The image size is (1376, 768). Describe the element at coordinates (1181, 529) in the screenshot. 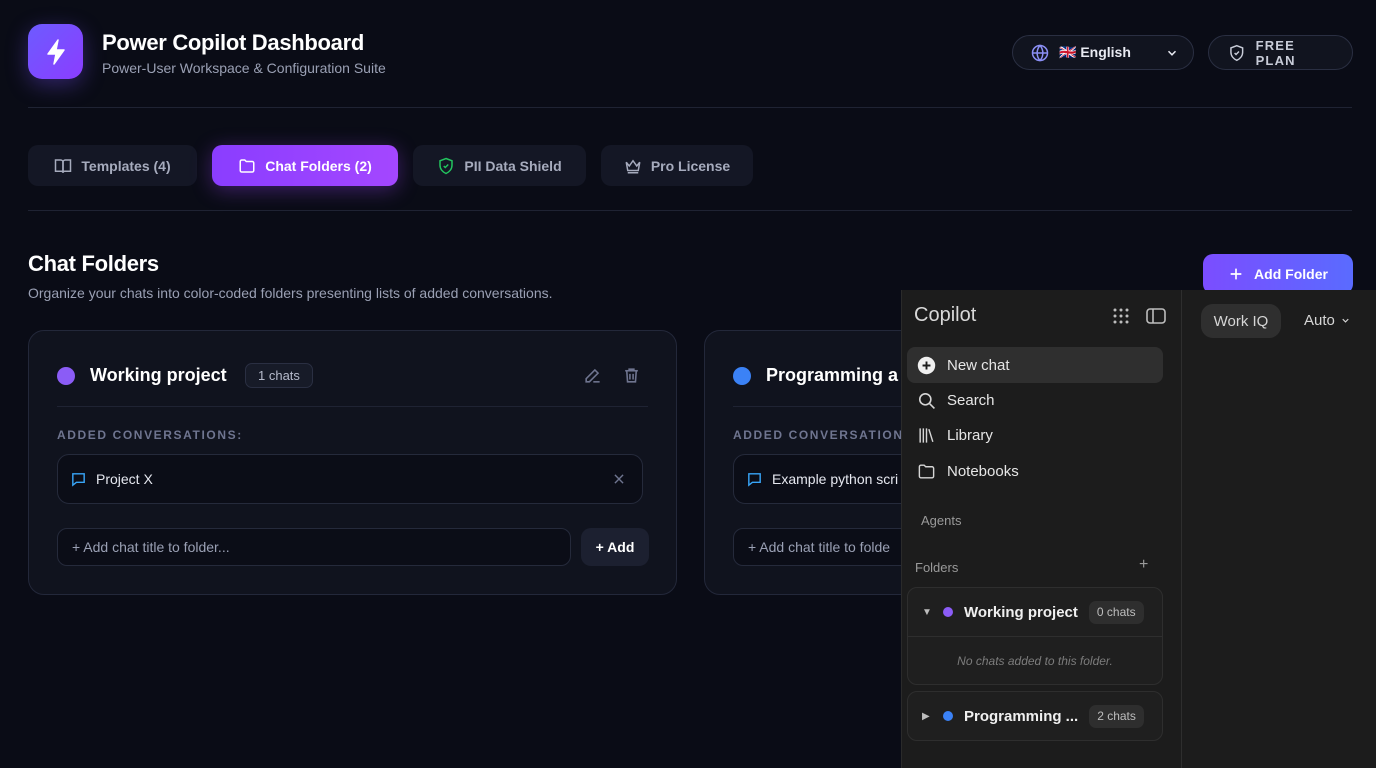

I see `panel-divider` at that location.